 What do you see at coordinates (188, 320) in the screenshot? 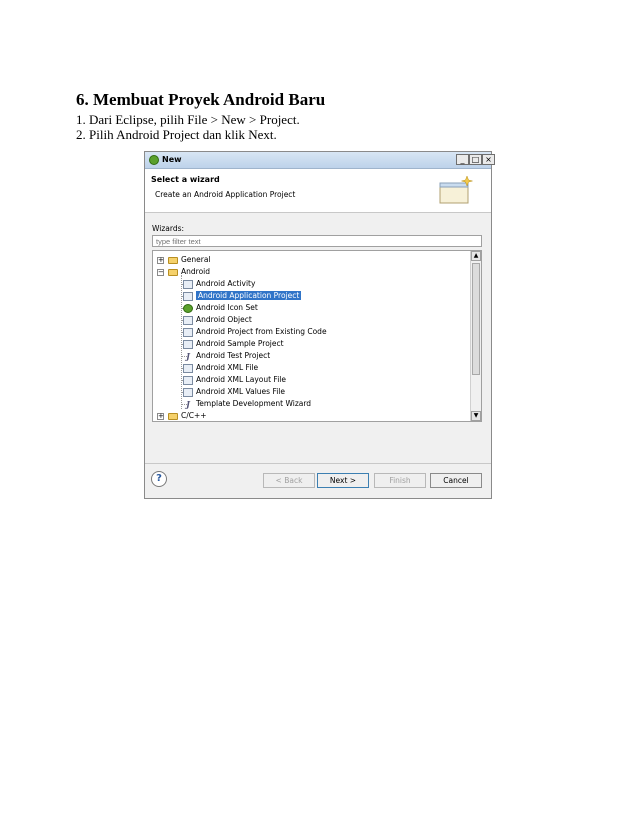
I see `android-object-icon` at bounding box center [188, 320].